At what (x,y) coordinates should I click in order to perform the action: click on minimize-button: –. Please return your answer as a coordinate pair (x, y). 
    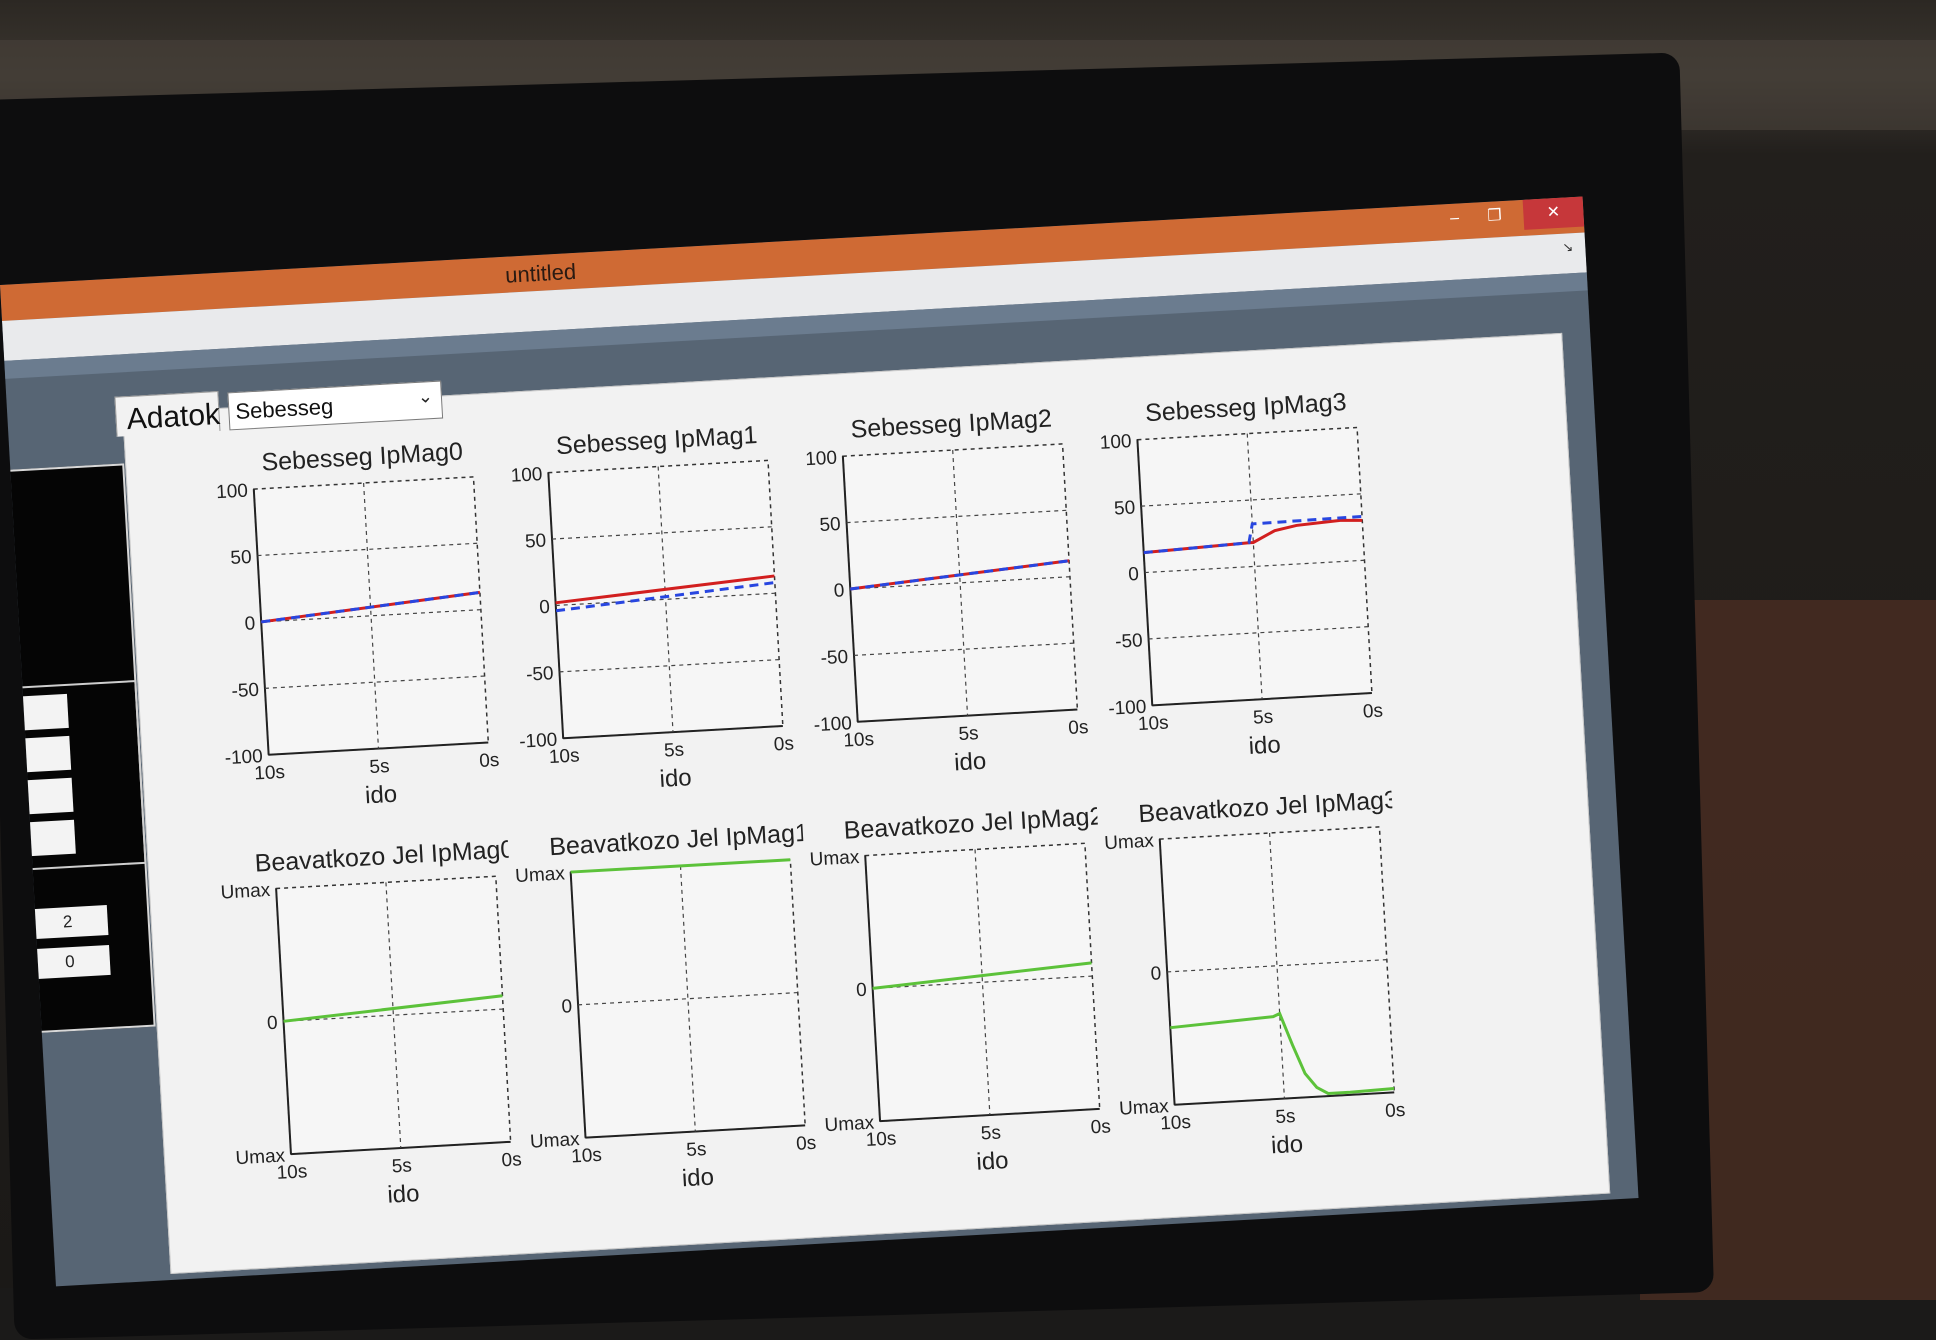
    Looking at the image, I should click on (1455, 219).